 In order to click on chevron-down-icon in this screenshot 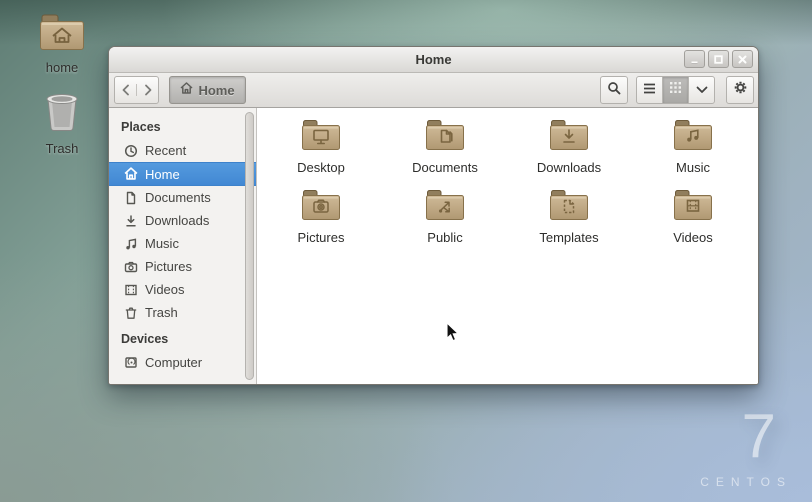, I will do `click(702, 90)`.